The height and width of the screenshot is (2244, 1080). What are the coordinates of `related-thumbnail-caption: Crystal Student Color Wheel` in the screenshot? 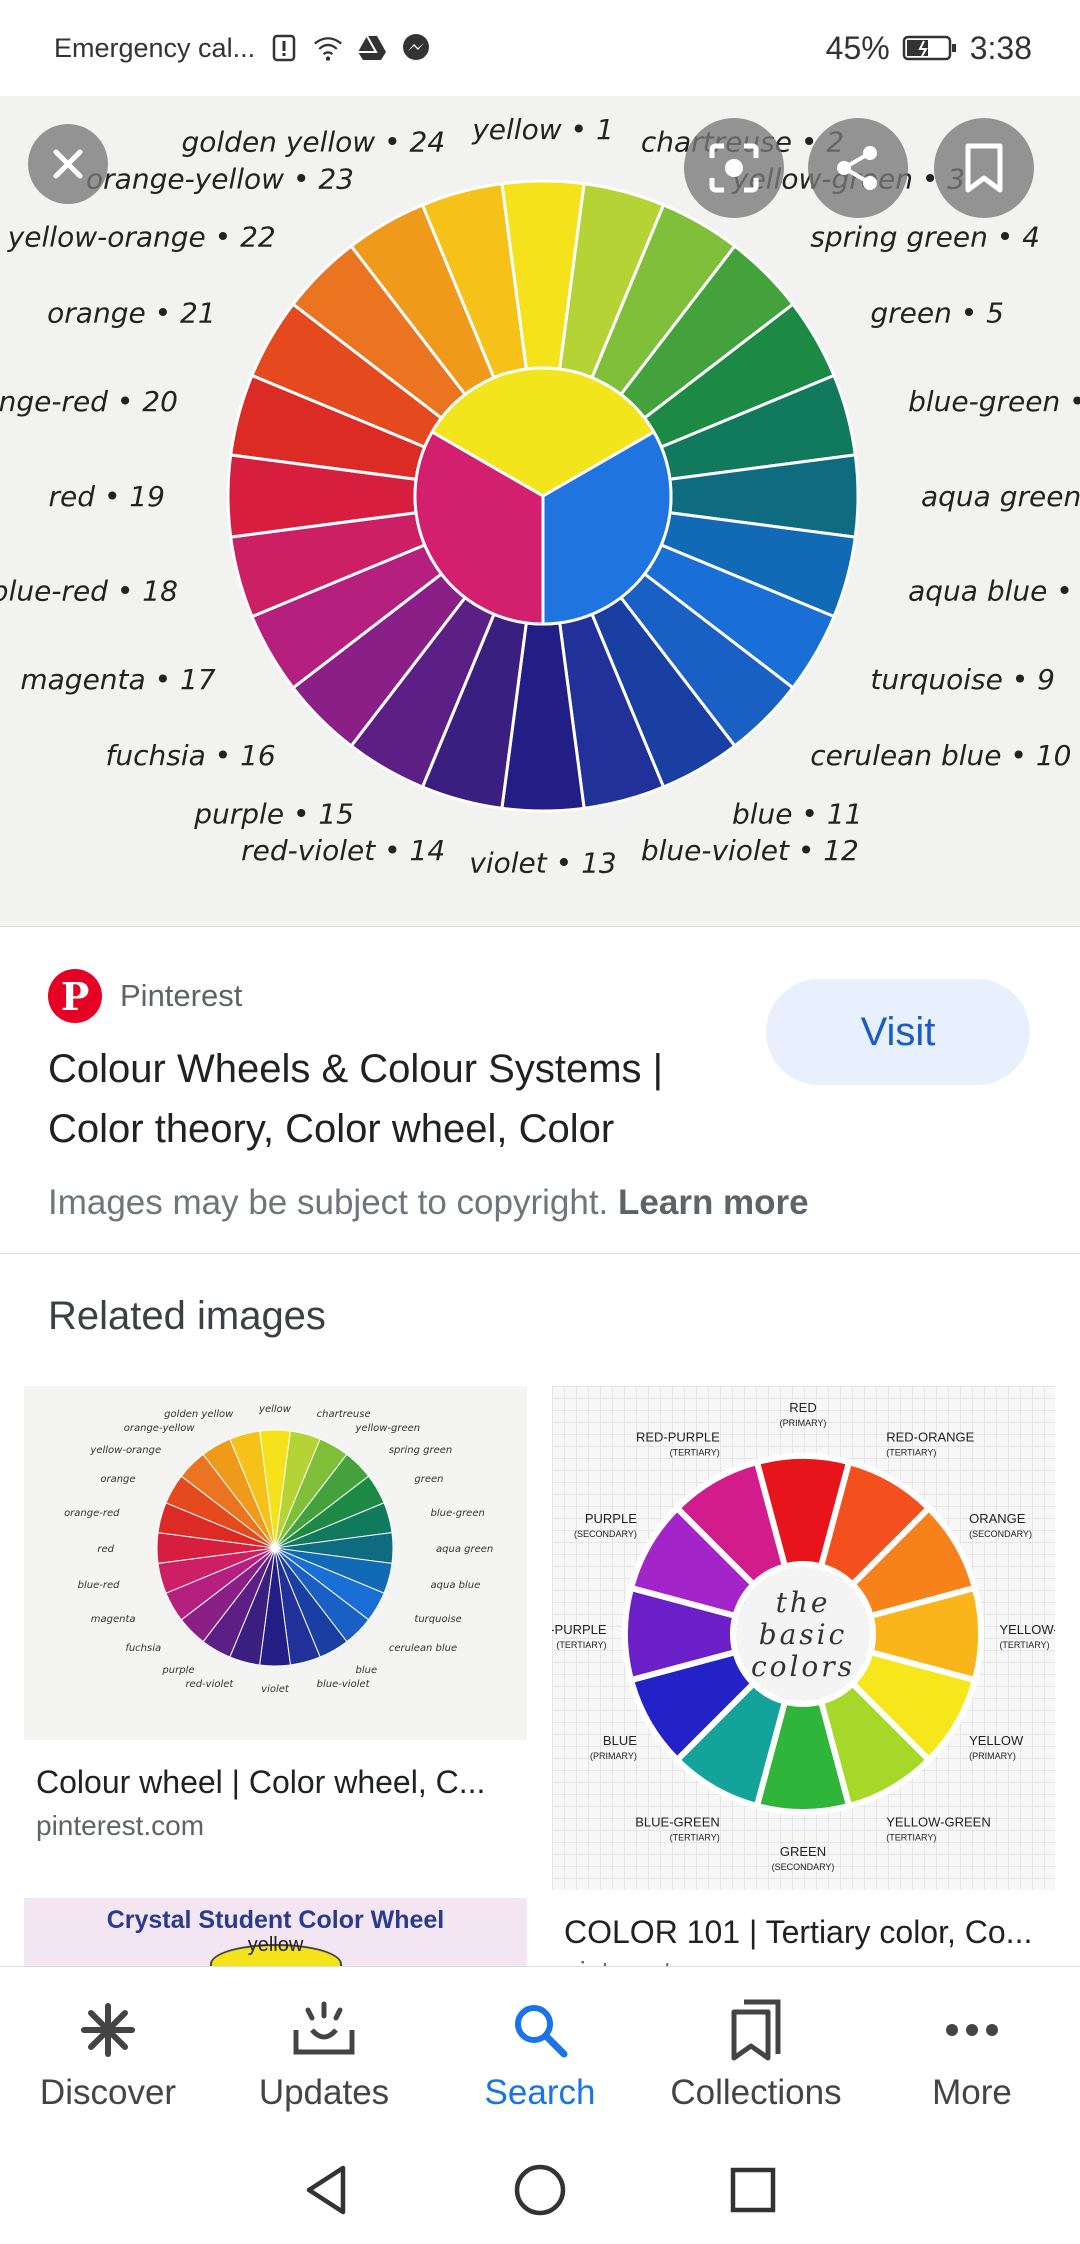 It's located at (275, 1920).